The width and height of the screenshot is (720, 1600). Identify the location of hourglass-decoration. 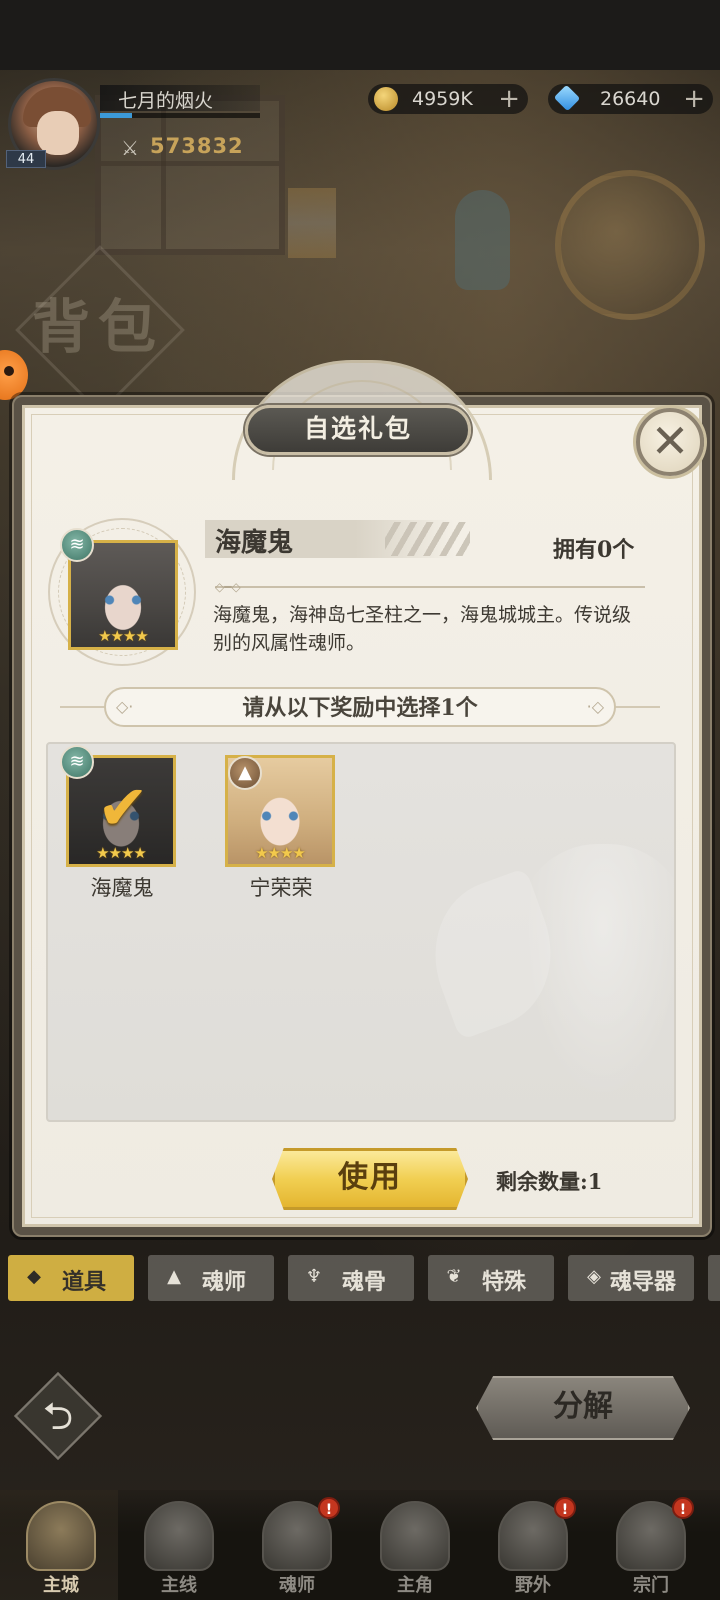
(312, 223).